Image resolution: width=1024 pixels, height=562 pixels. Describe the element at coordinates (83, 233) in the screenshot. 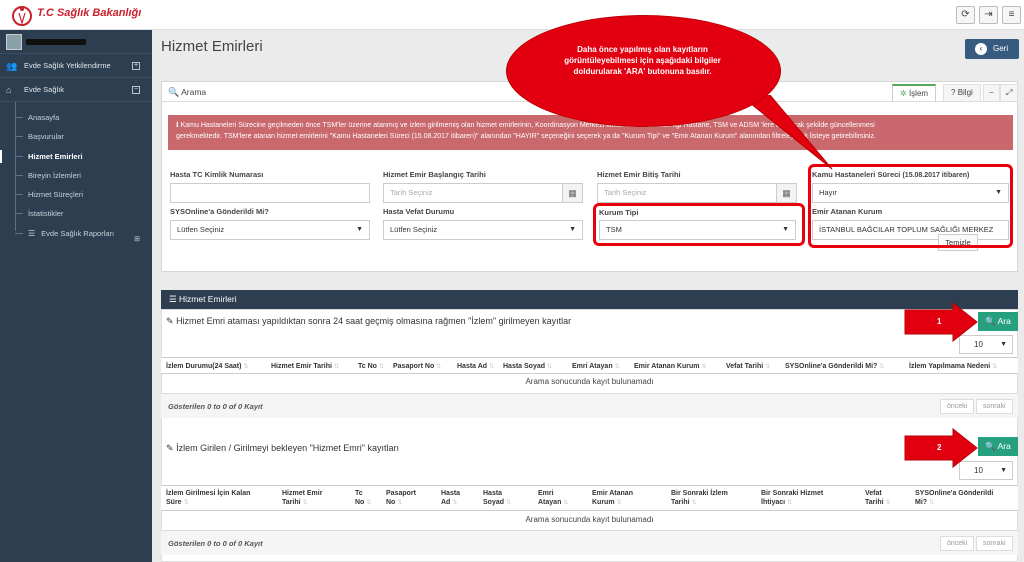

I see `sidebar-item-raporlar: ☰ Evde Sağlık Raporları ⊞` at that location.